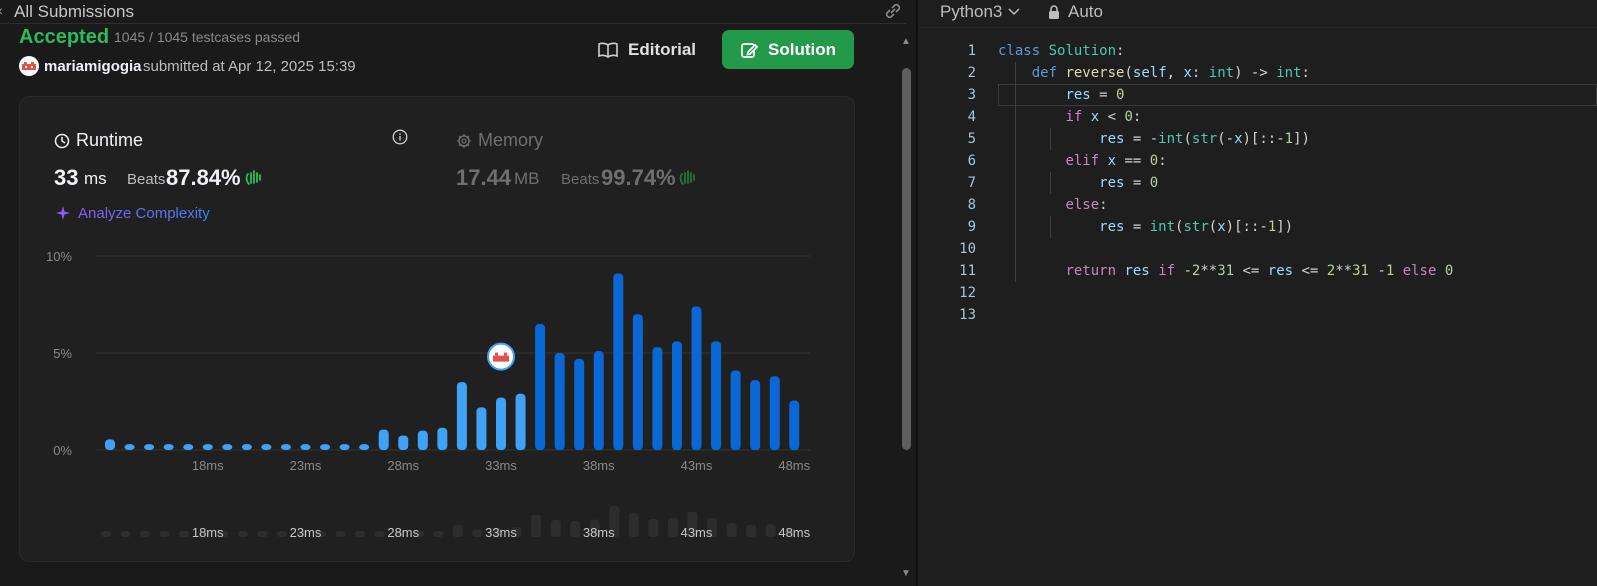  I want to click on scroll-down-arrow: ▼, so click(906, 573).